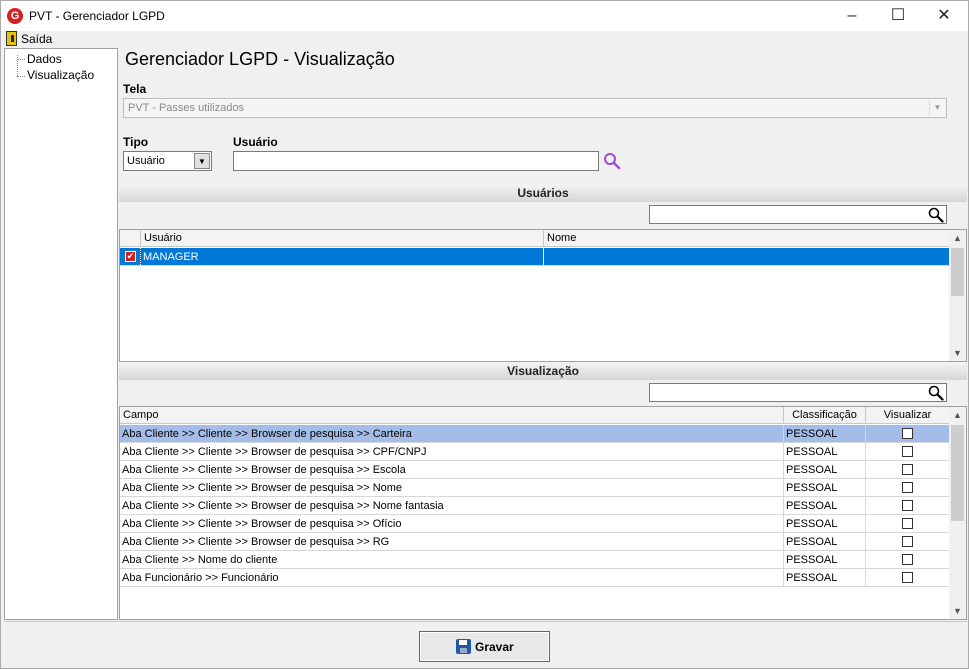  Describe the element at coordinates (534, 257) in the screenshot. I see `table-row: ✔ MANAGER` at that location.